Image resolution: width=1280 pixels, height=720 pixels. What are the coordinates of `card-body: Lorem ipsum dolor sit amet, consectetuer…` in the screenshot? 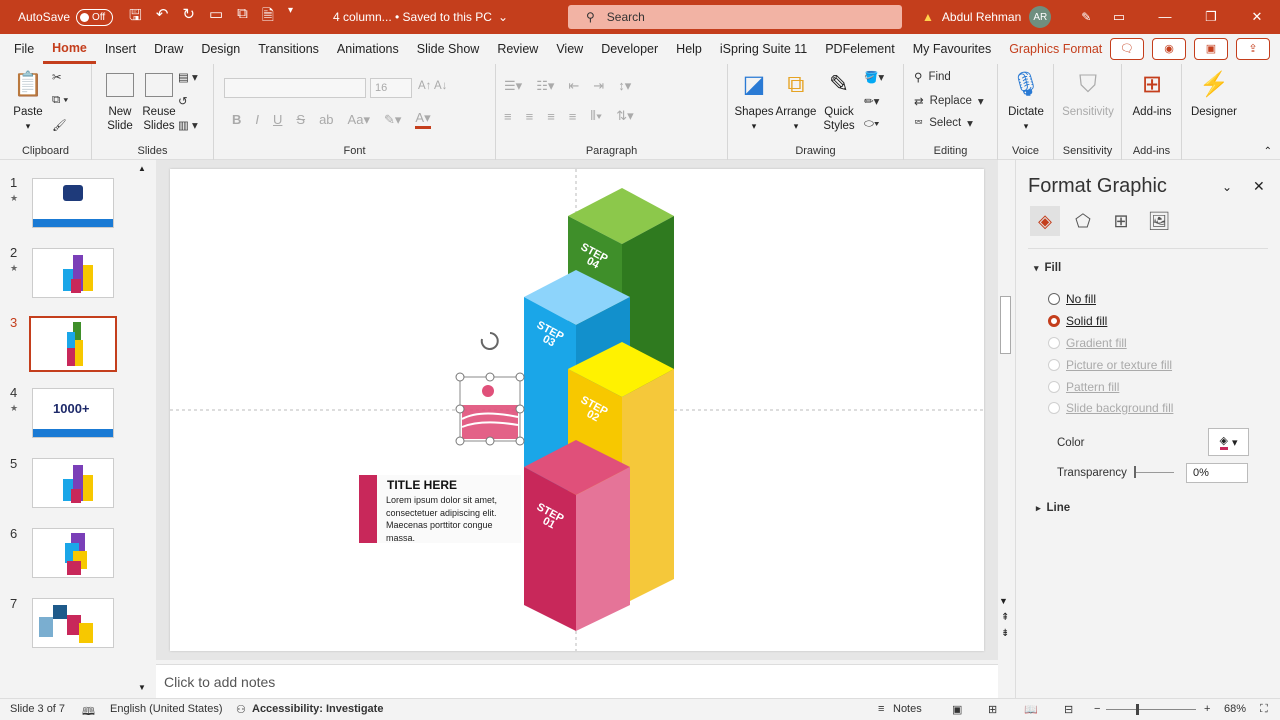 It's located at (452, 519).